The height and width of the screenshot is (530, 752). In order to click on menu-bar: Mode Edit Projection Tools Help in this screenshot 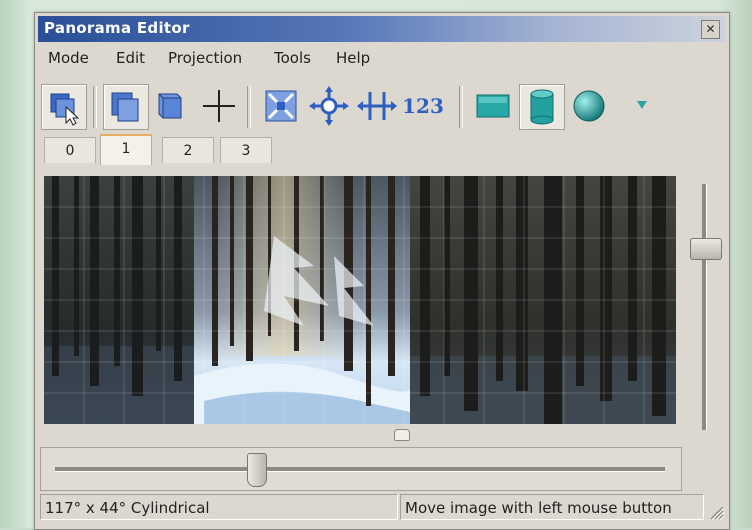, I will do `click(382, 57)`.